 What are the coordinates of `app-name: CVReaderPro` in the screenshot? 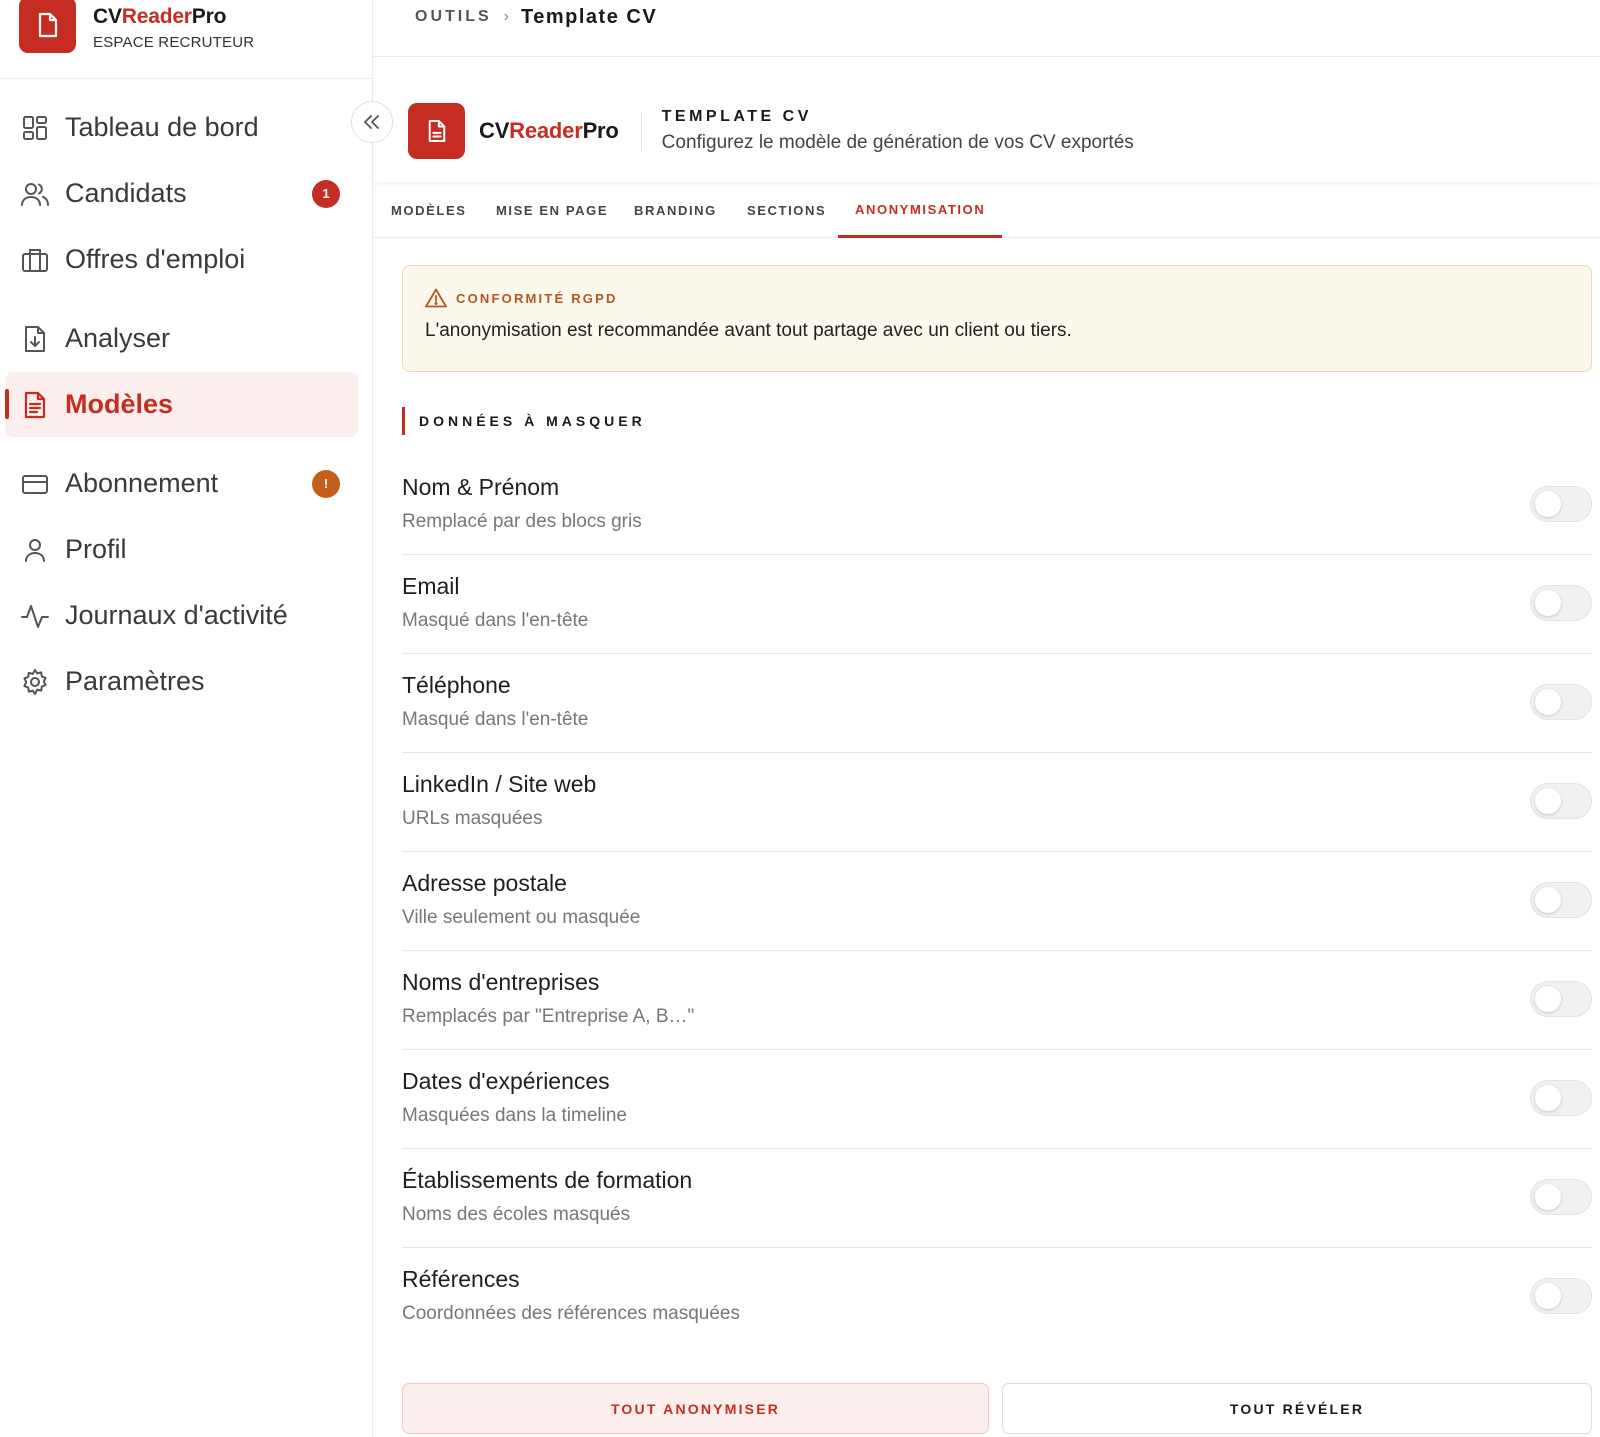 It's located at (160, 16).